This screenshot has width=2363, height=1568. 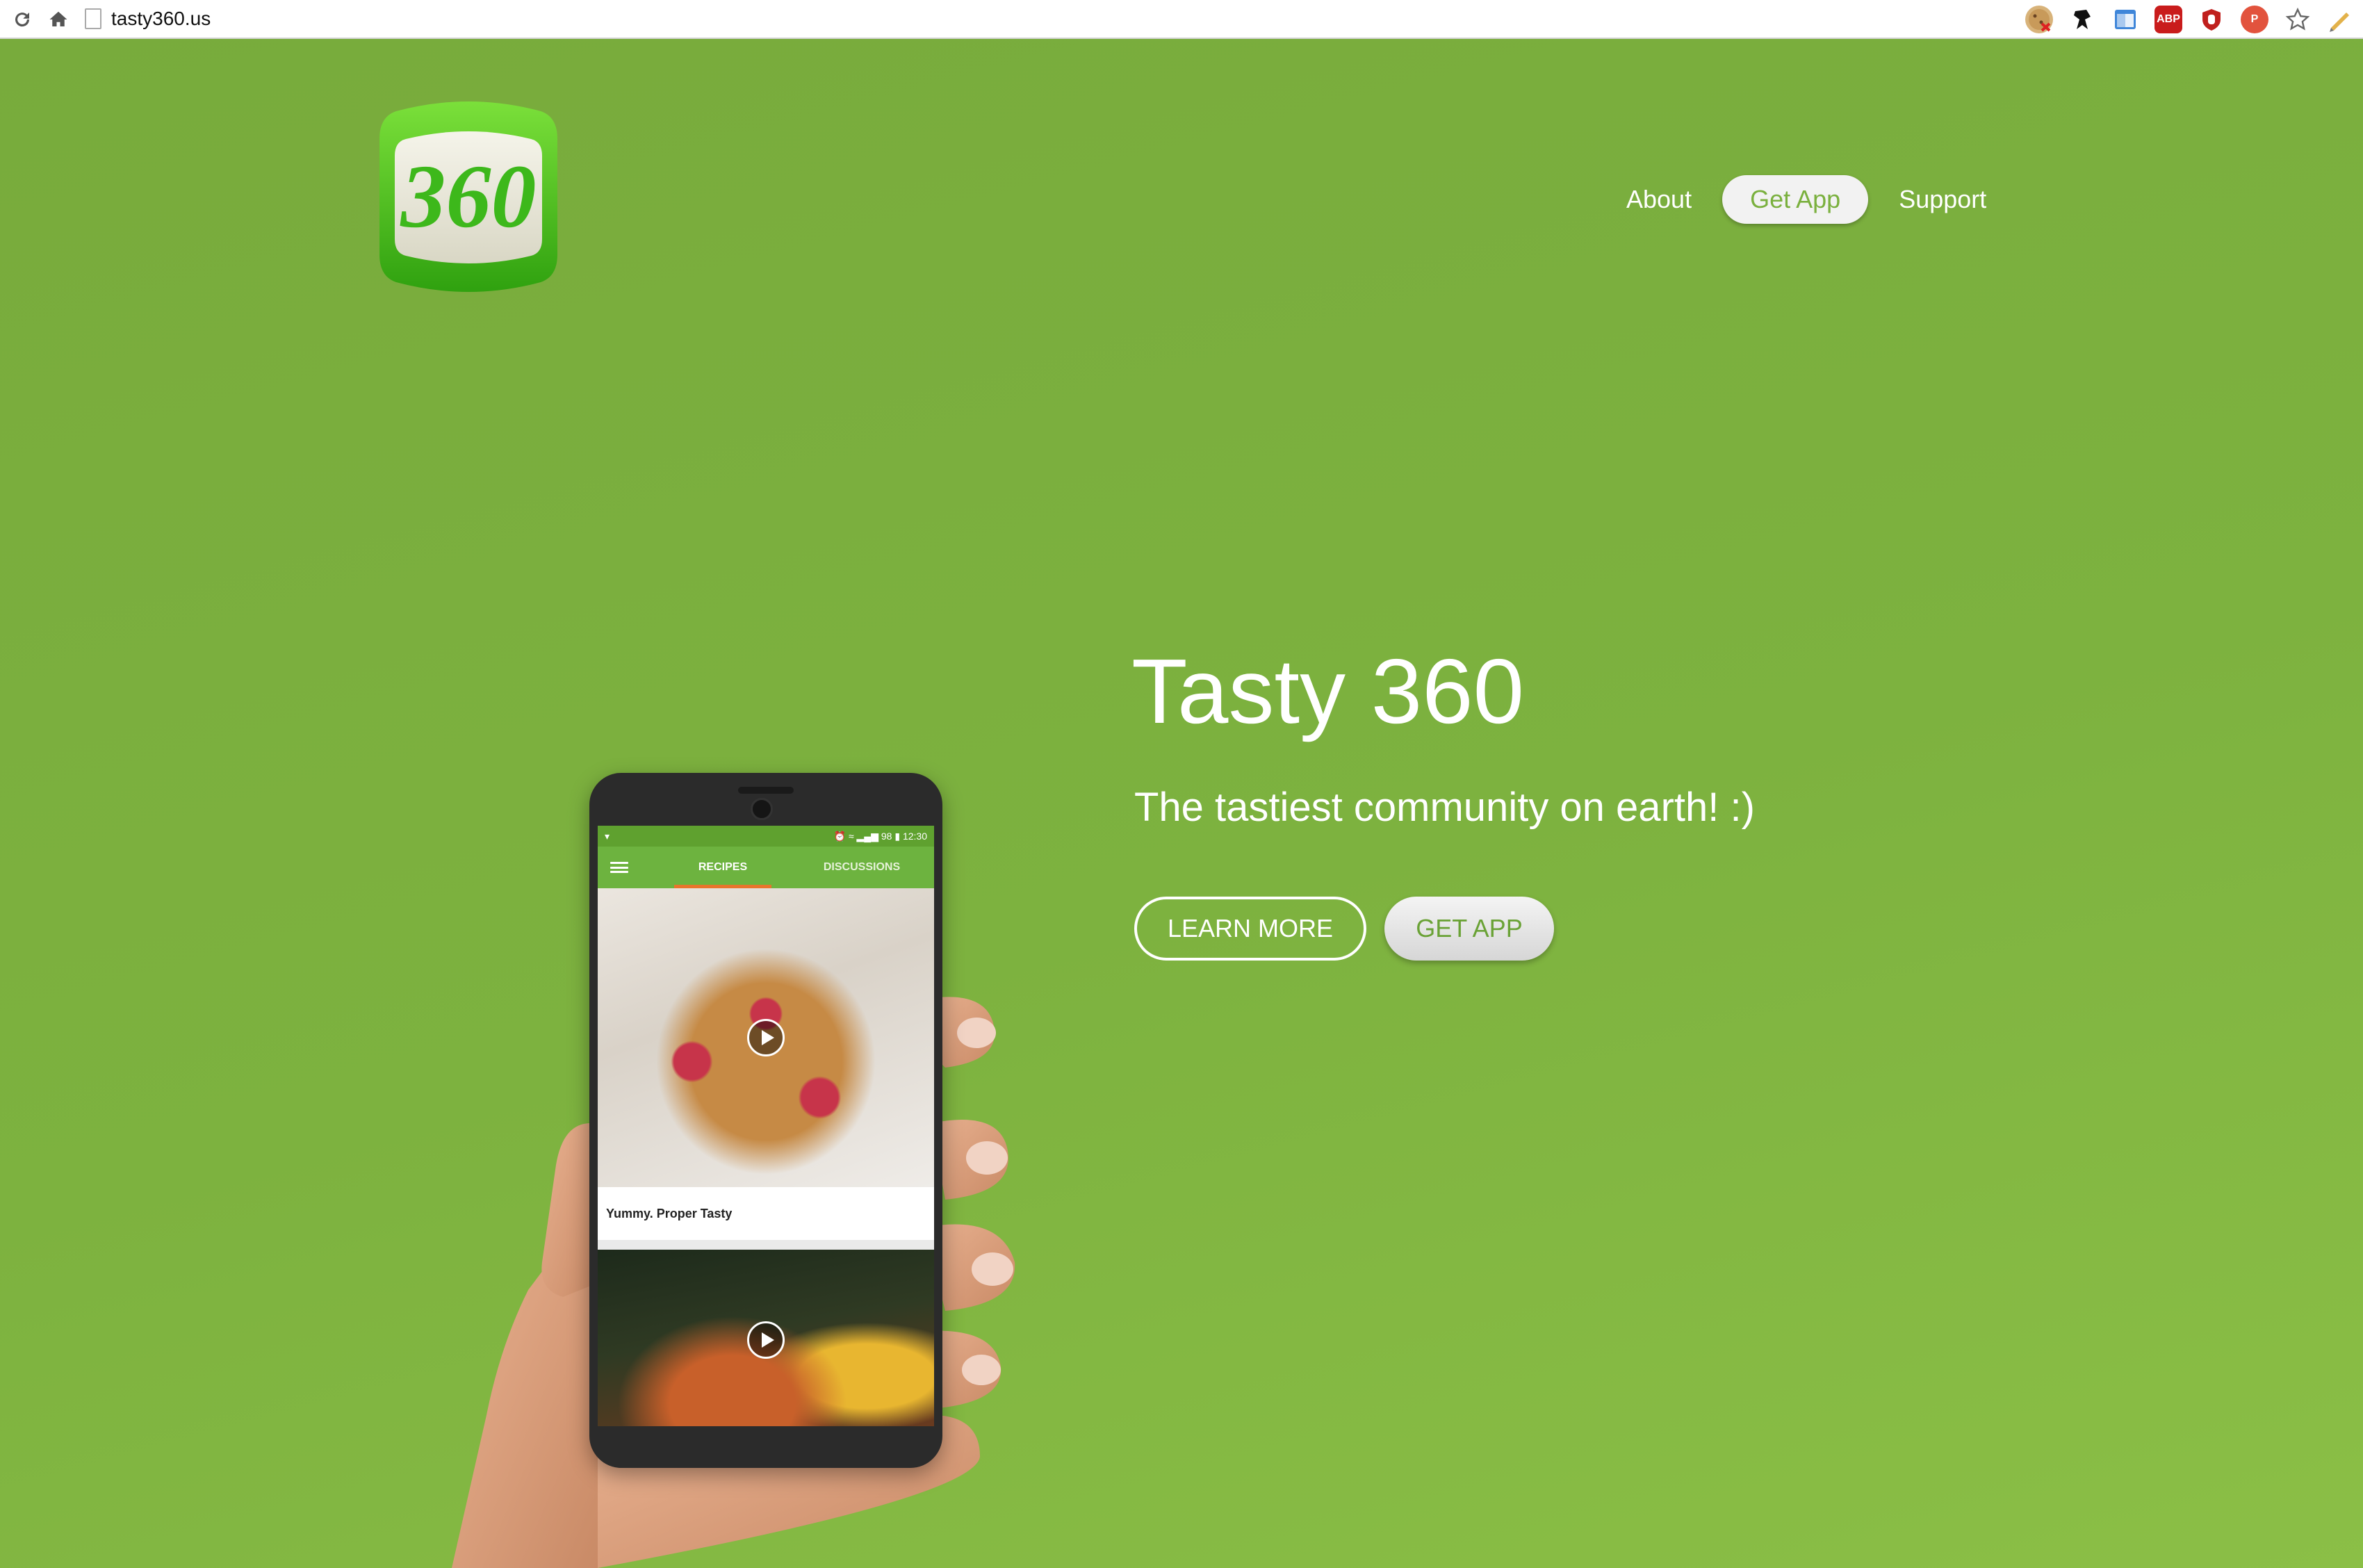 What do you see at coordinates (161, 18) in the screenshot?
I see `address-bar-url: tasty360.us` at bounding box center [161, 18].